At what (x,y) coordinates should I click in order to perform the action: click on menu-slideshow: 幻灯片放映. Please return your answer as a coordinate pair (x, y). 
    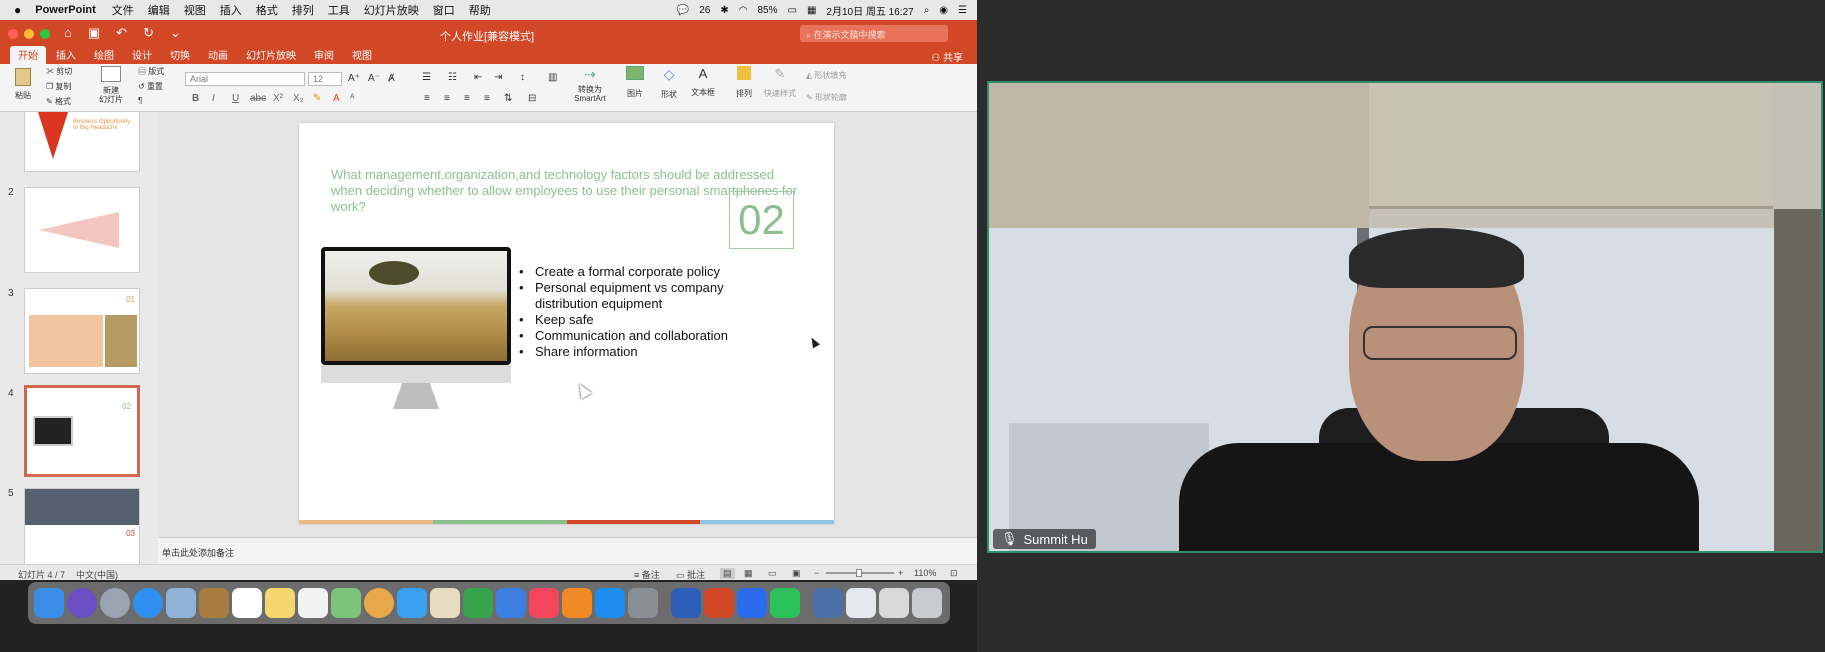
    Looking at the image, I should click on (391, 10).